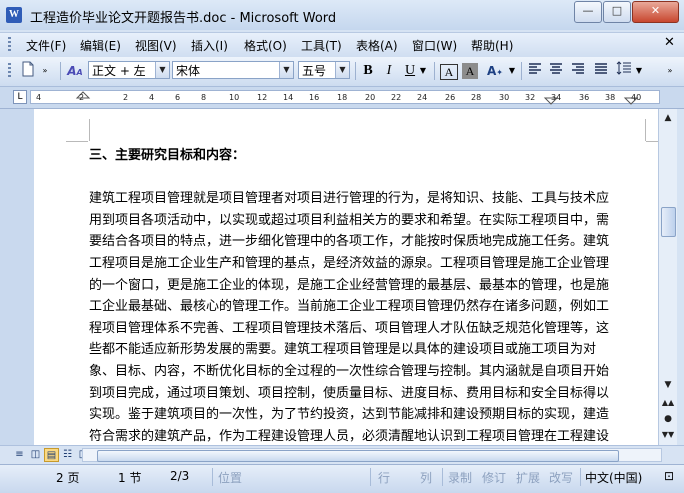 This screenshot has height=493, width=684. What do you see at coordinates (396, 97) in the screenshot?
I see `ruler-number: 22` at bounding box center [396, 97].